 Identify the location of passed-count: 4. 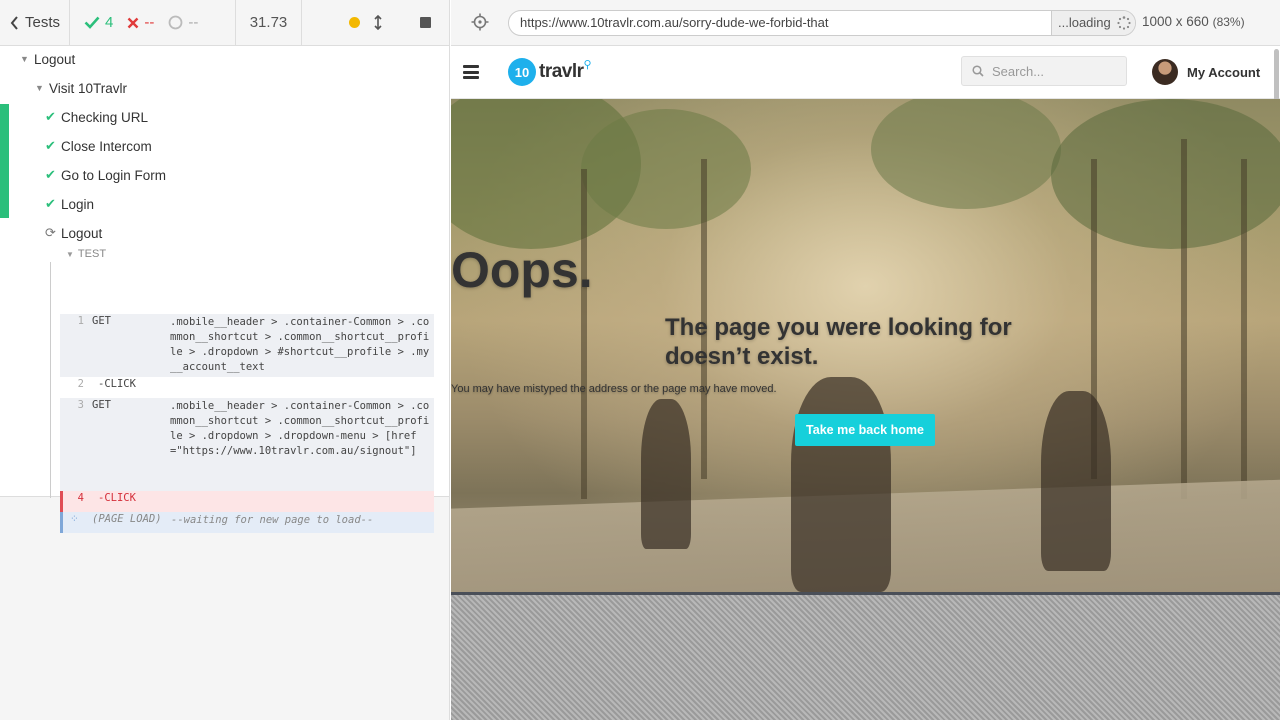
(109, 22).